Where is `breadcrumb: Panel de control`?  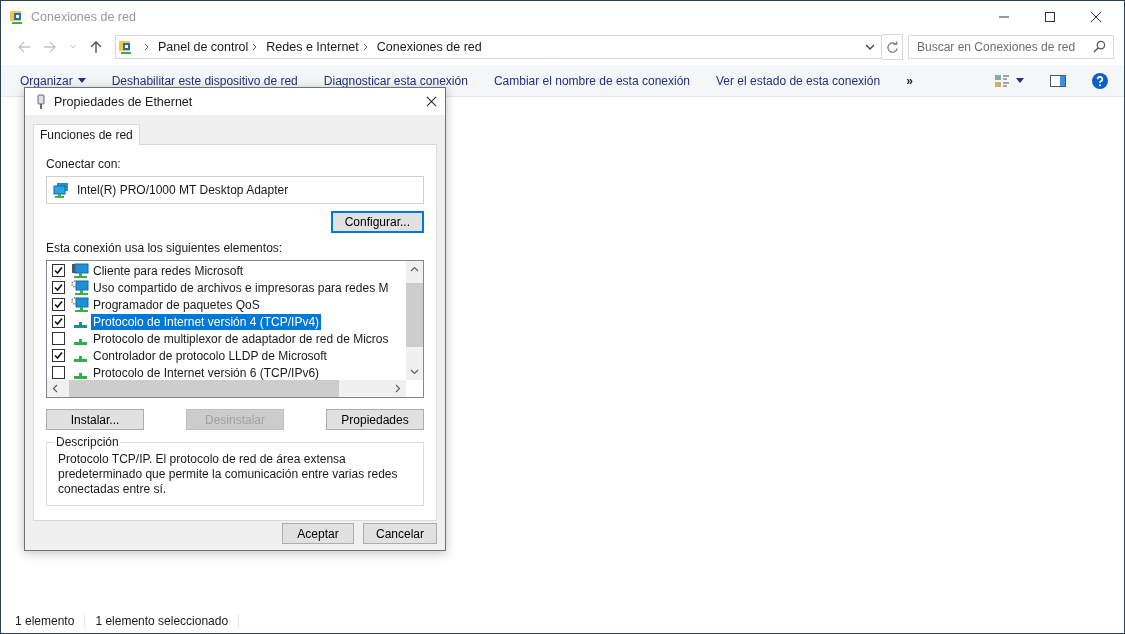
breadcrumb: Panel de control is located at coordinates (203, 47).